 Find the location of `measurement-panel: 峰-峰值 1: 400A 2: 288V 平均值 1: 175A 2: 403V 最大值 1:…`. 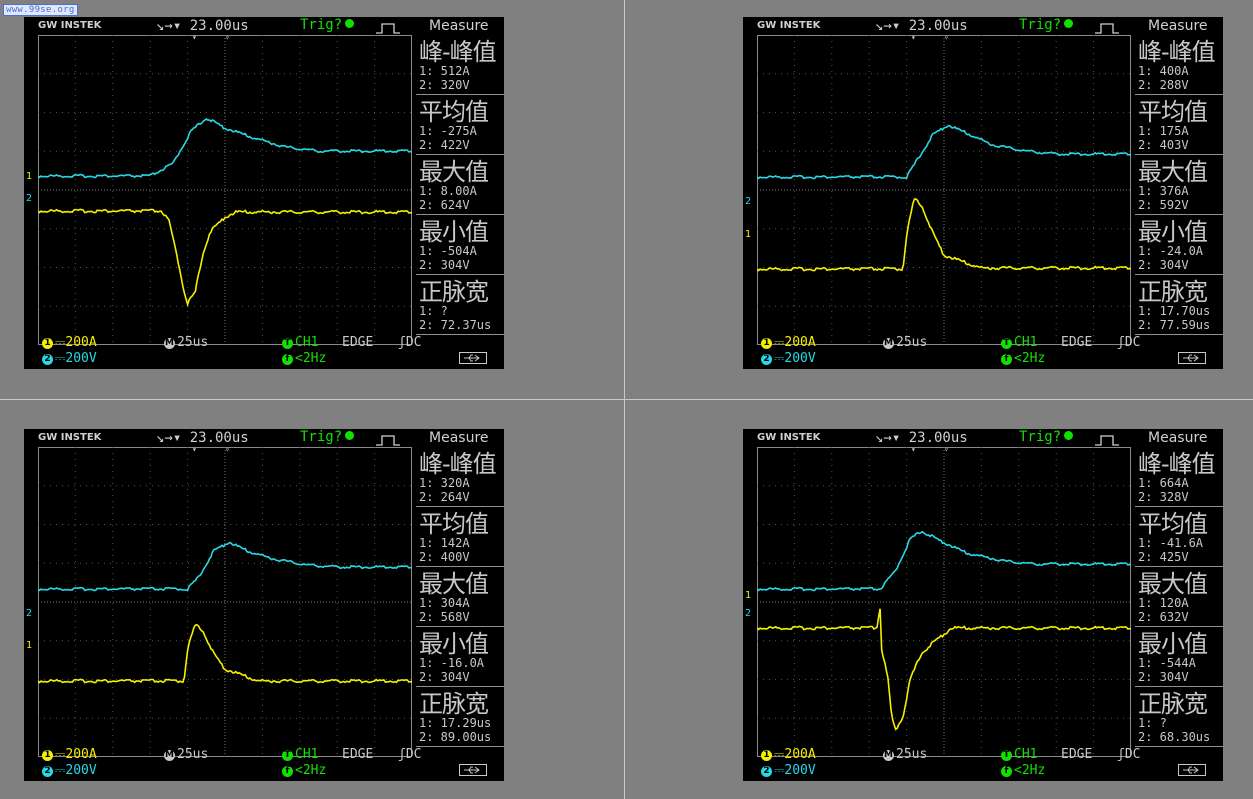

measurement-panel: 峰-峰值 1: 400A 2: 288V 平均值 1: 175A 2: 403V 最大值 1:… is located at coordinates (1178, 190).